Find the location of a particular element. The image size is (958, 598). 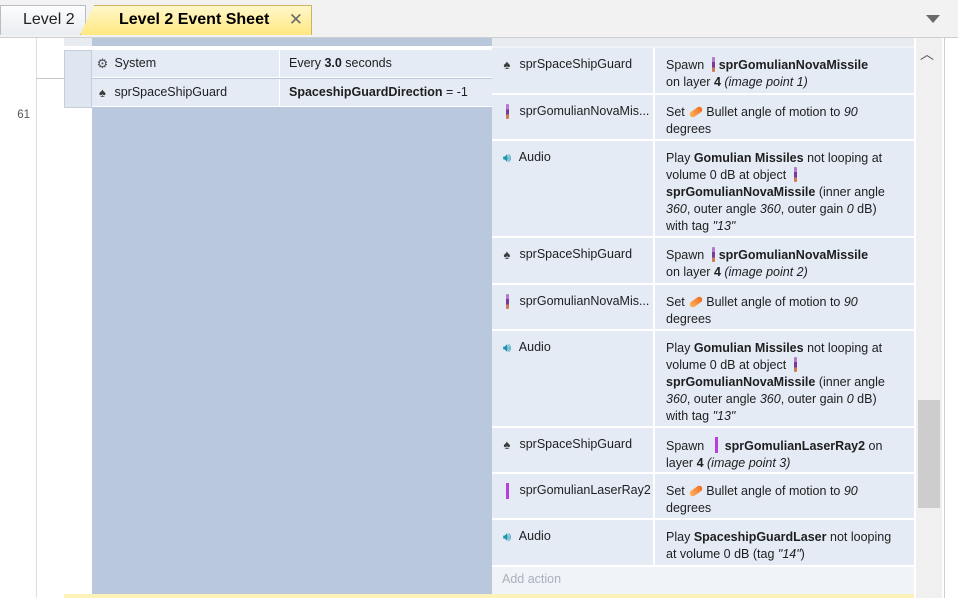

panel-border is located at coordinates (944, 318).